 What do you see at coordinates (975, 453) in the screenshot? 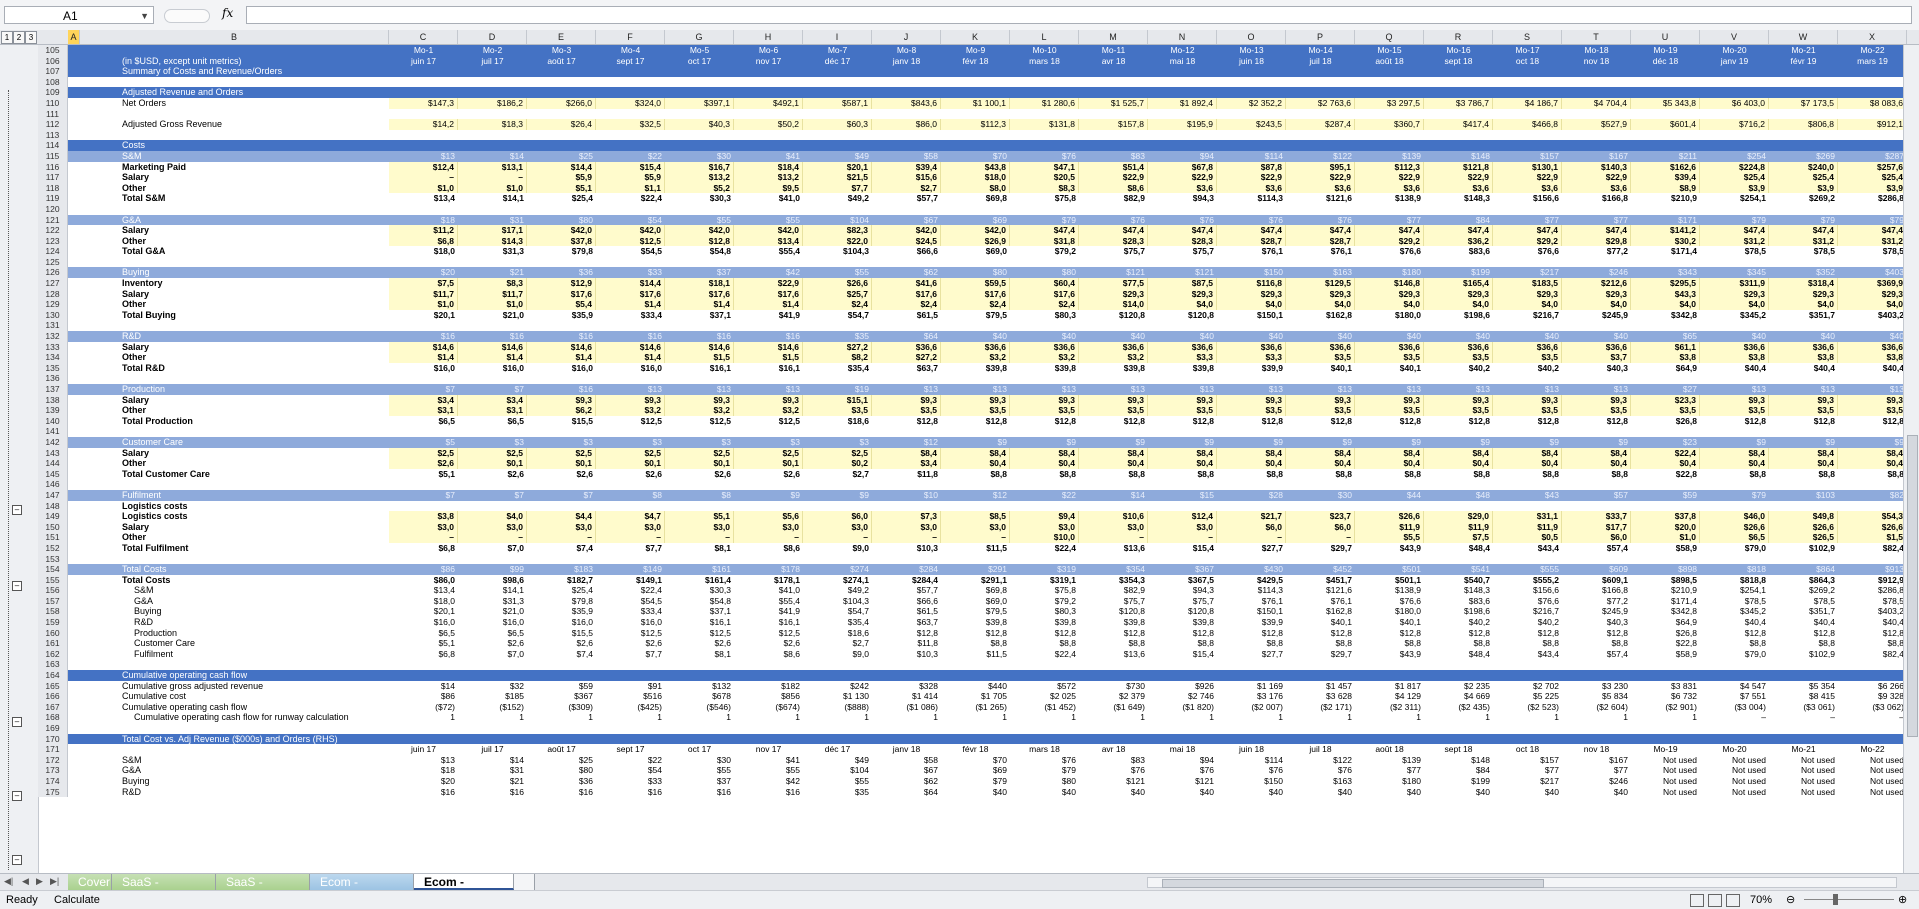
I see `cell: $8,4` at bounding box center [975, 453].